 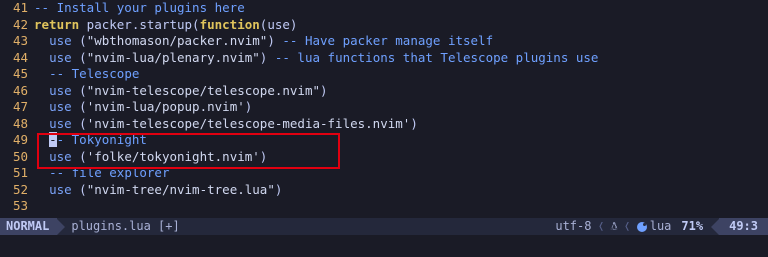 I want to click on code-token: "nvim-tree/nvim-tree.lua", so click(x=180, y=189).